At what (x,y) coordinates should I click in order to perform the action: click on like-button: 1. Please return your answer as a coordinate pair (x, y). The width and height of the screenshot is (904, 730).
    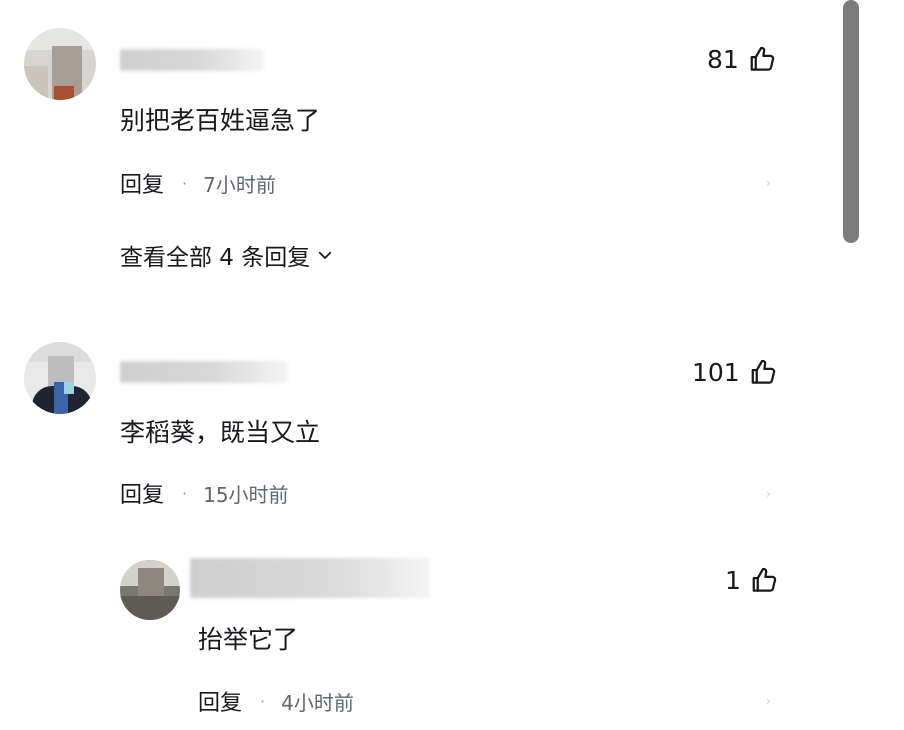
    Looking at the image, I should click on (752, 580).